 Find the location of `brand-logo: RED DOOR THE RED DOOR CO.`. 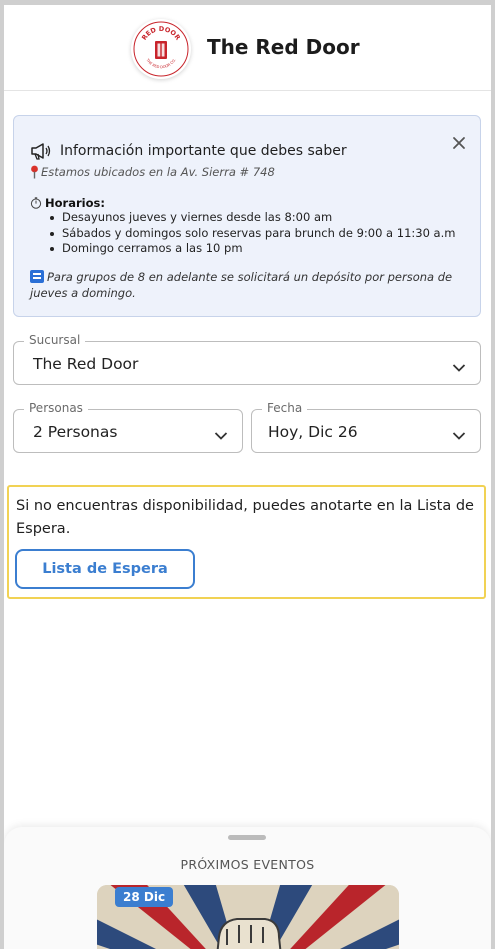

brand-logo: RED DOOR THE RED DOOR CO. is located at coordinates (161, 49).